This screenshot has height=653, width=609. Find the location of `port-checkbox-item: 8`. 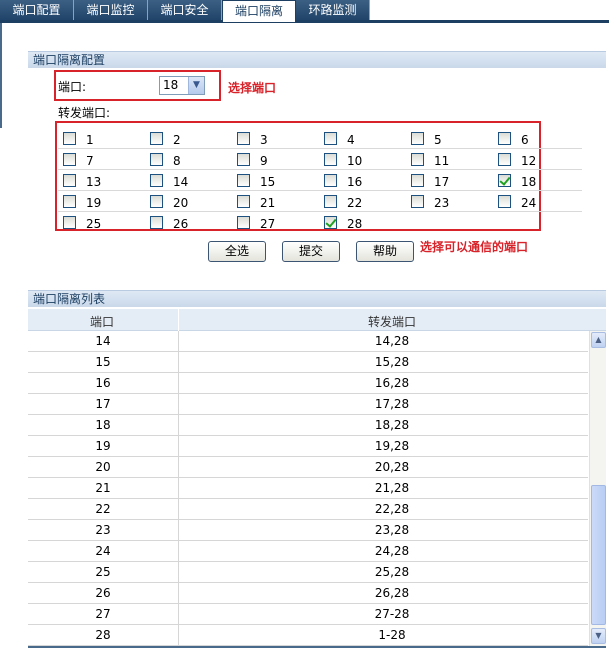

port-checkbox-item: 8 is located at coordinates (188, 159).